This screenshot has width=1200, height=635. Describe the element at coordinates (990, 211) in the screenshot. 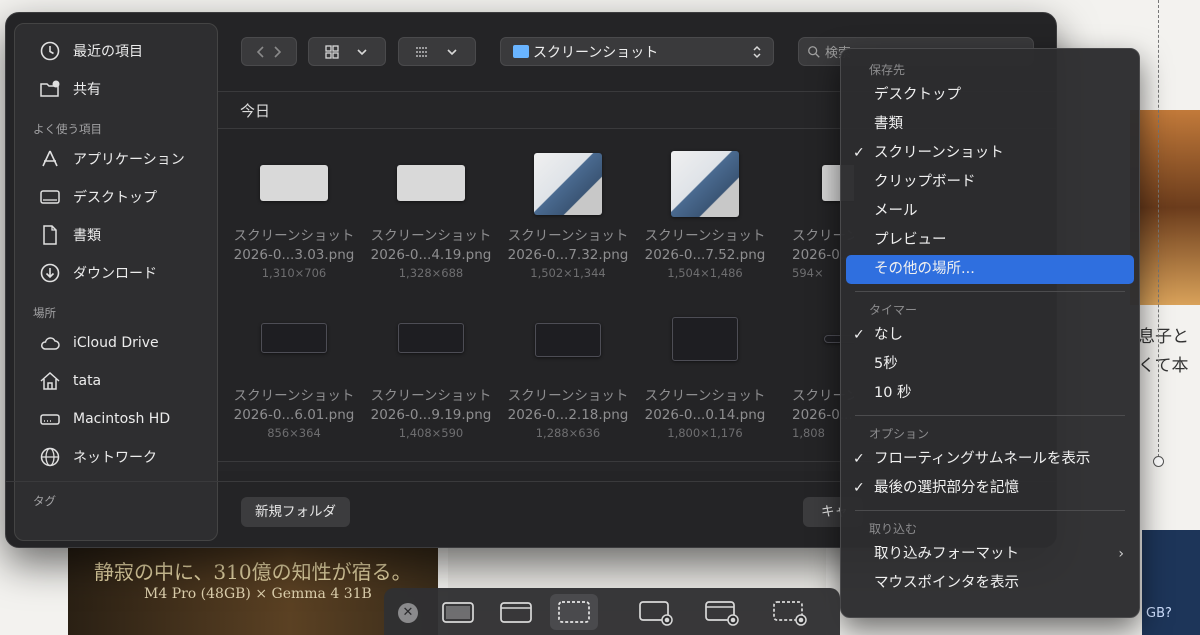

I see `menu-item-mail: メール` at that location.